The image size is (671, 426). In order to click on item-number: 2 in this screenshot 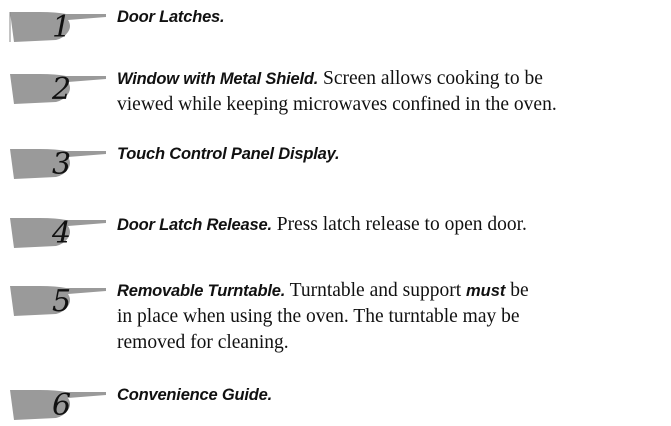, I will do `click(62, 89)`.